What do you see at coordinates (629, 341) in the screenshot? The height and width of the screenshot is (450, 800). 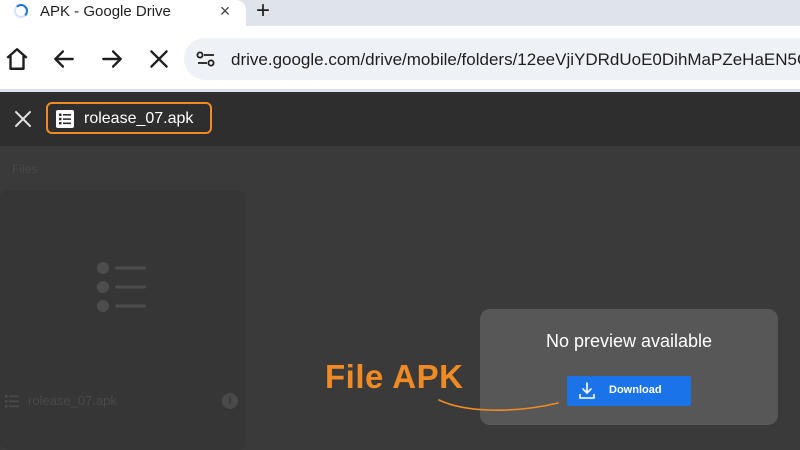 I see `no-preview-message: No preview available` at bounding box center [629, 341].